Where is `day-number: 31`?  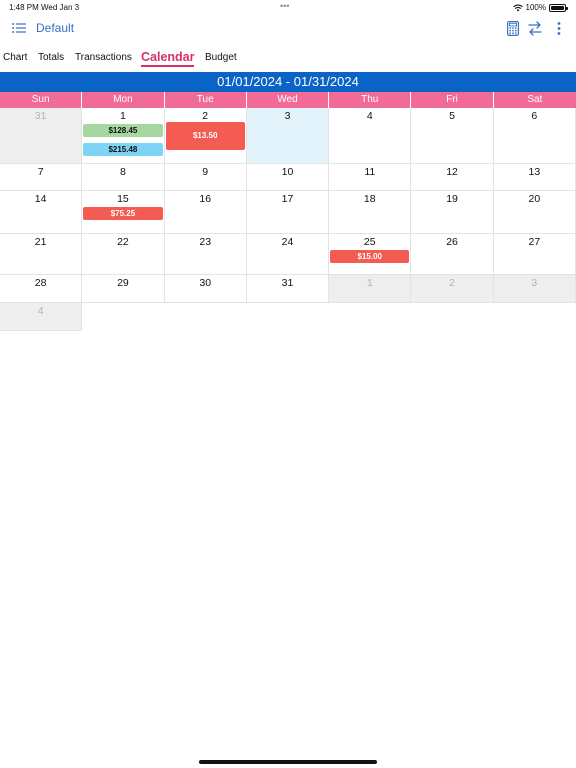 day-number: 31 is located at coordinates (287, 283).